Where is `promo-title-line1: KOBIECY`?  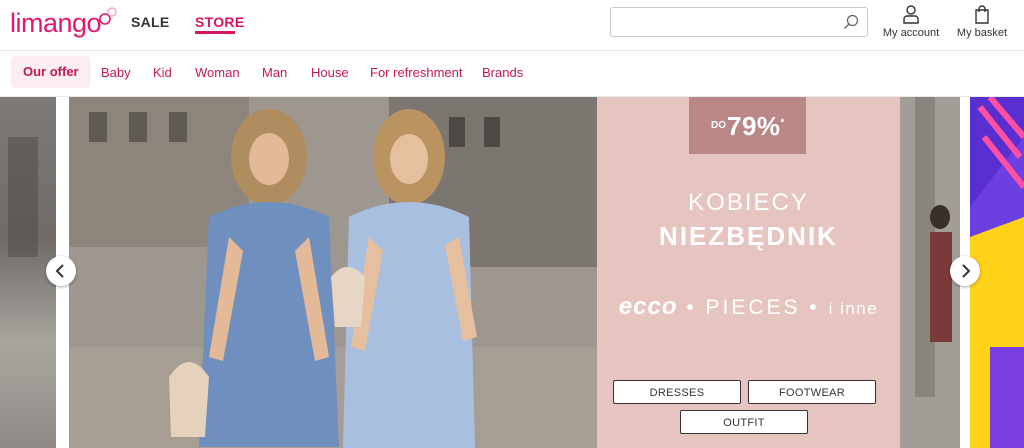 promo-title-line1: KOBIECY is located at coordinates (748, 202).